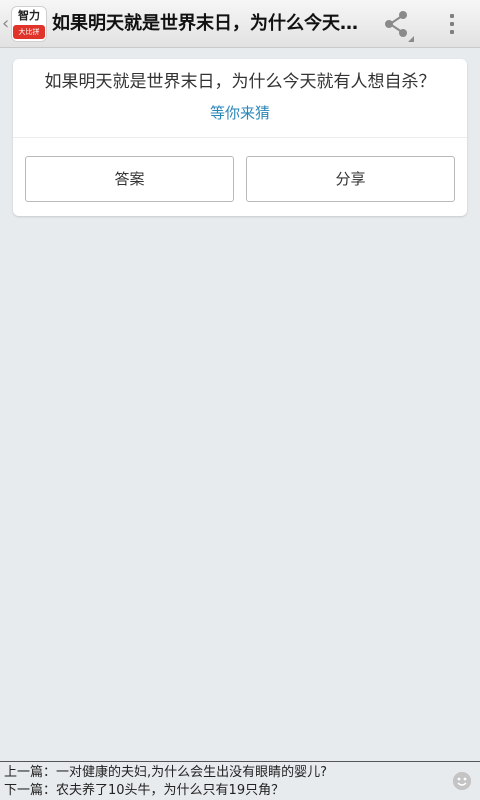  What do you see at coordinates (396, 24) in the screenshot?
I see `share-icon` at bounding box center [396, 24].